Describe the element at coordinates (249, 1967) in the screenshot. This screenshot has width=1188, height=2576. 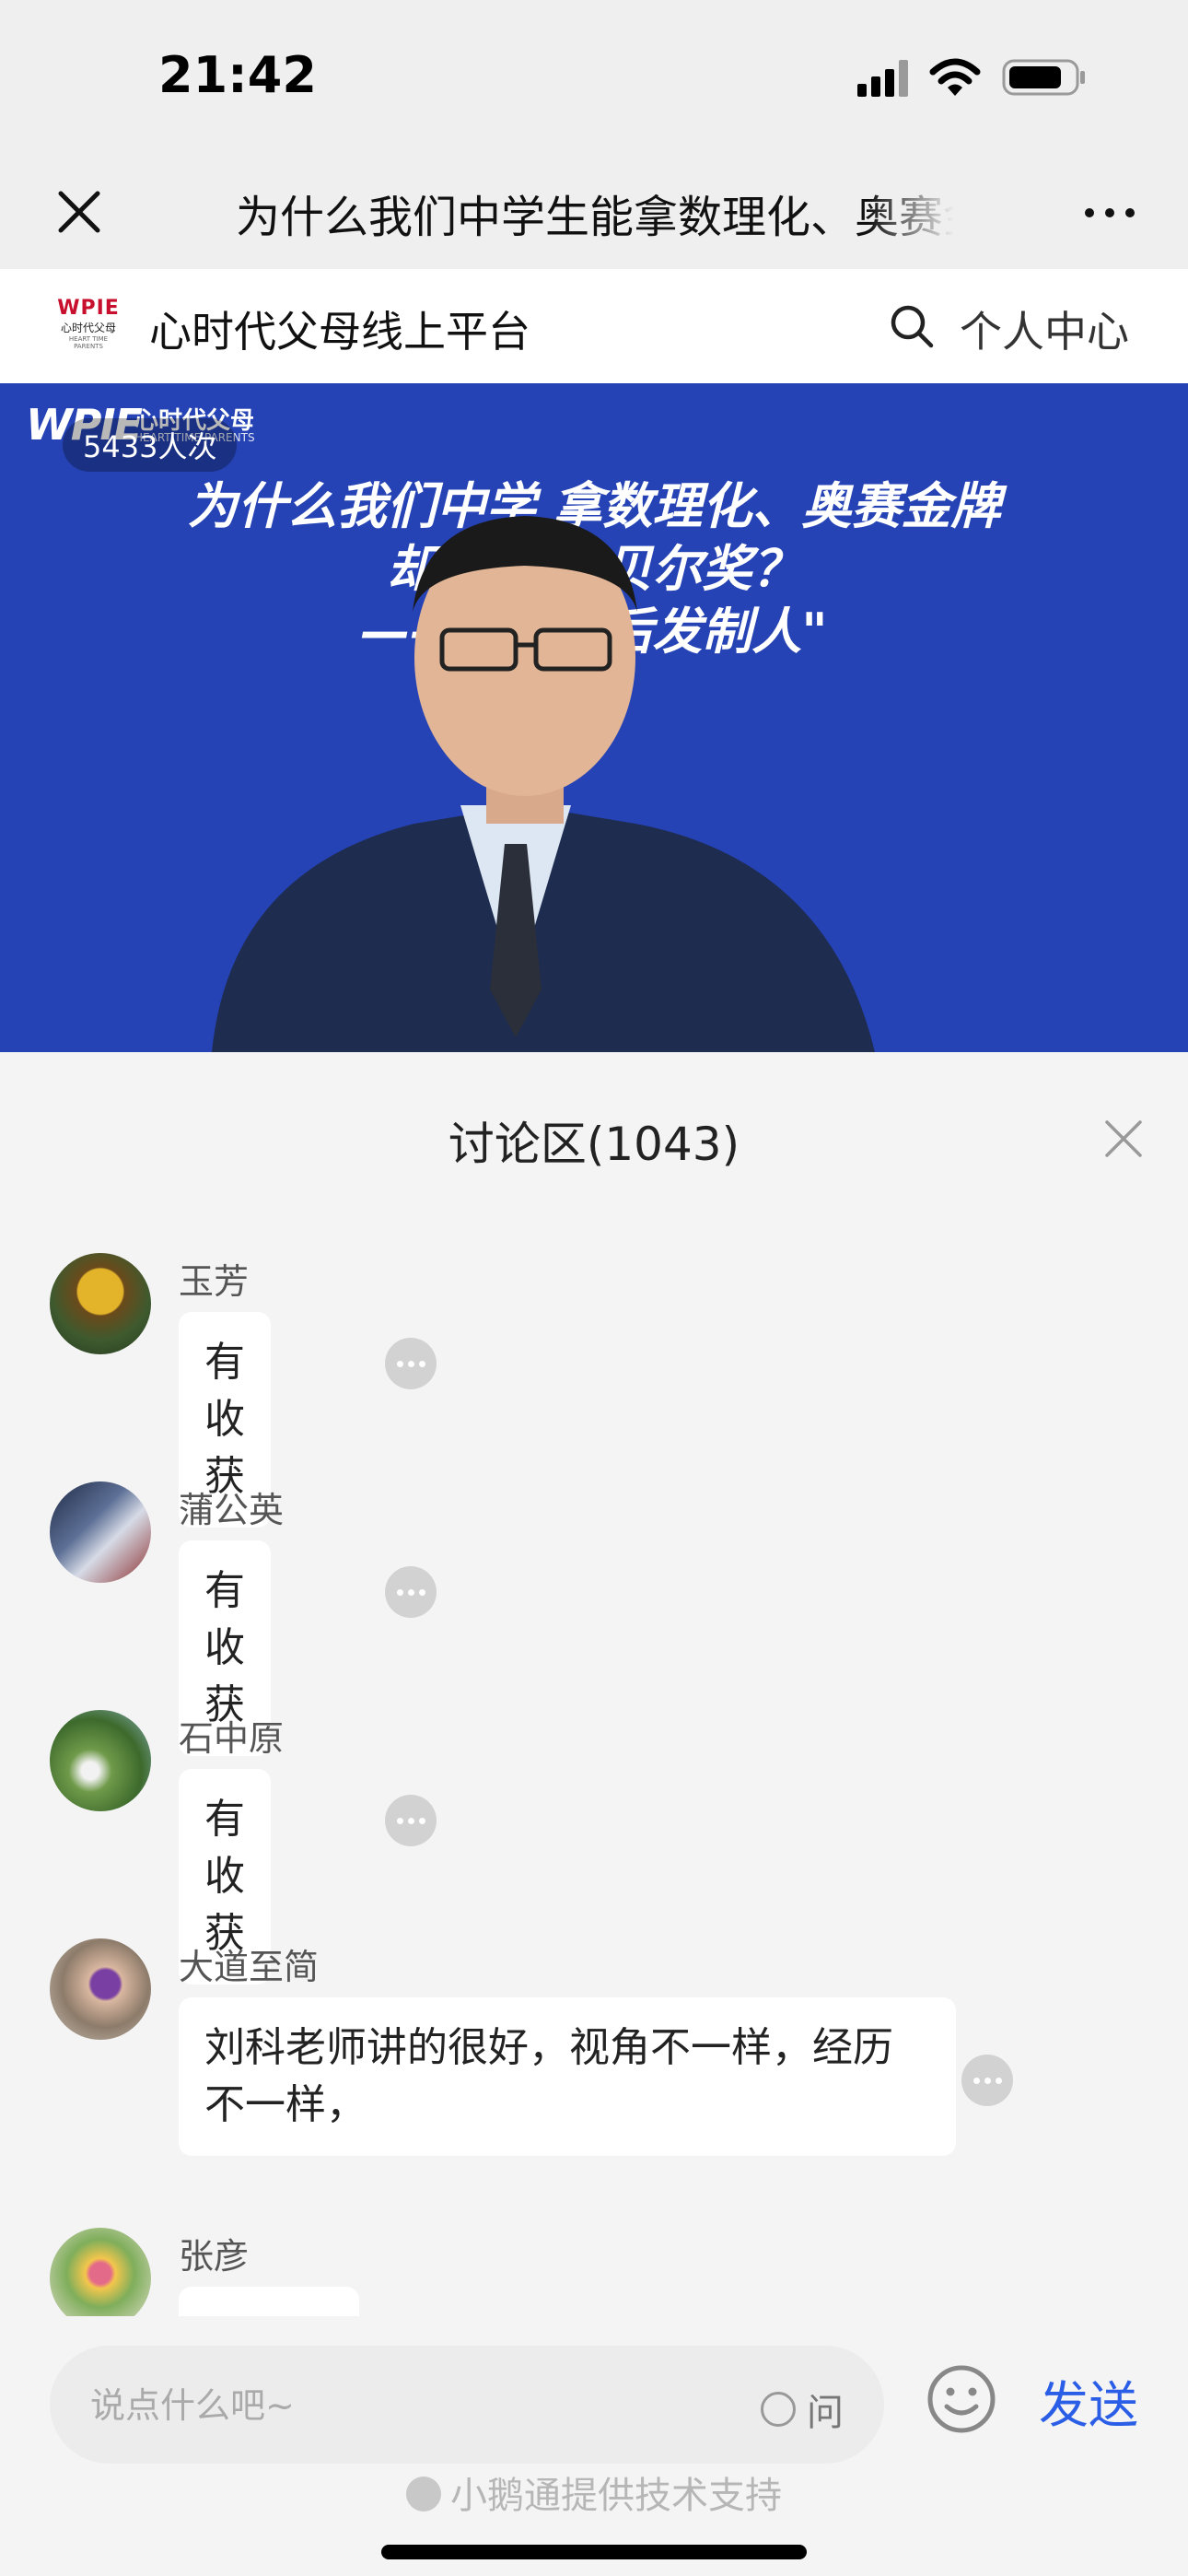
I see `comment-author: 大道至简` at that location.